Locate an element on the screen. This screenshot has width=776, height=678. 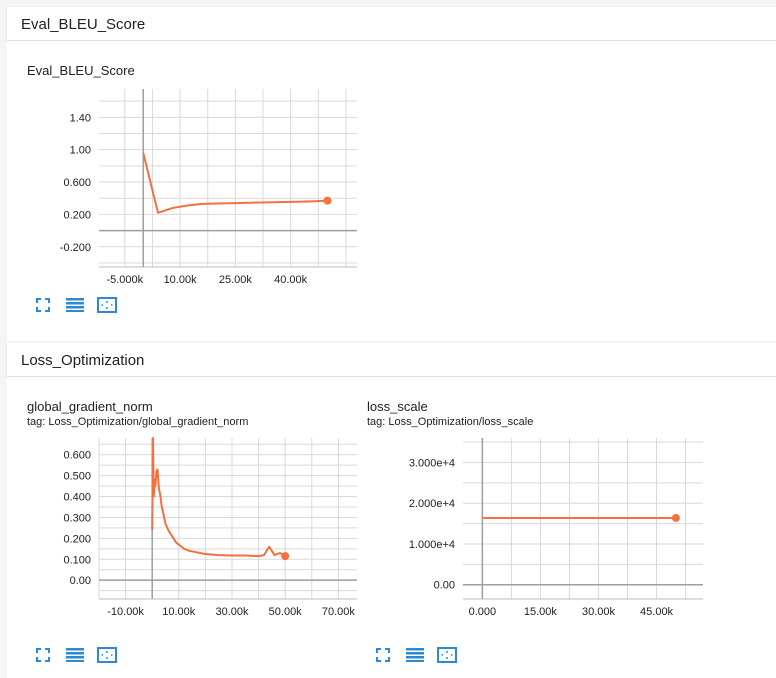
x-tick-label: 0.000 is located at coordinates (483, 612).